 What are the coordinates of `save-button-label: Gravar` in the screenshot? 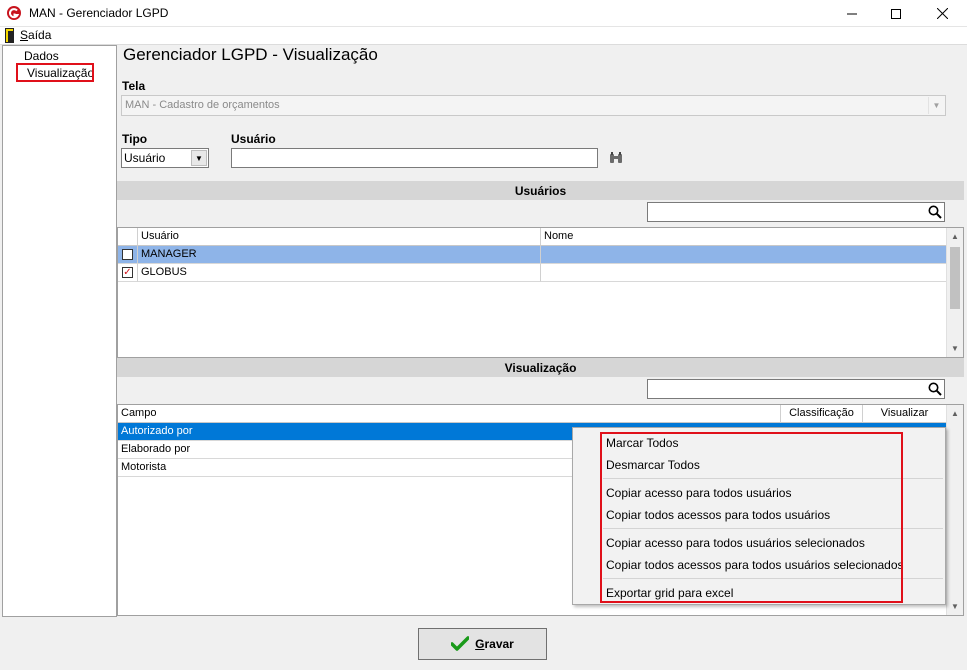 It's located at (494, 644).